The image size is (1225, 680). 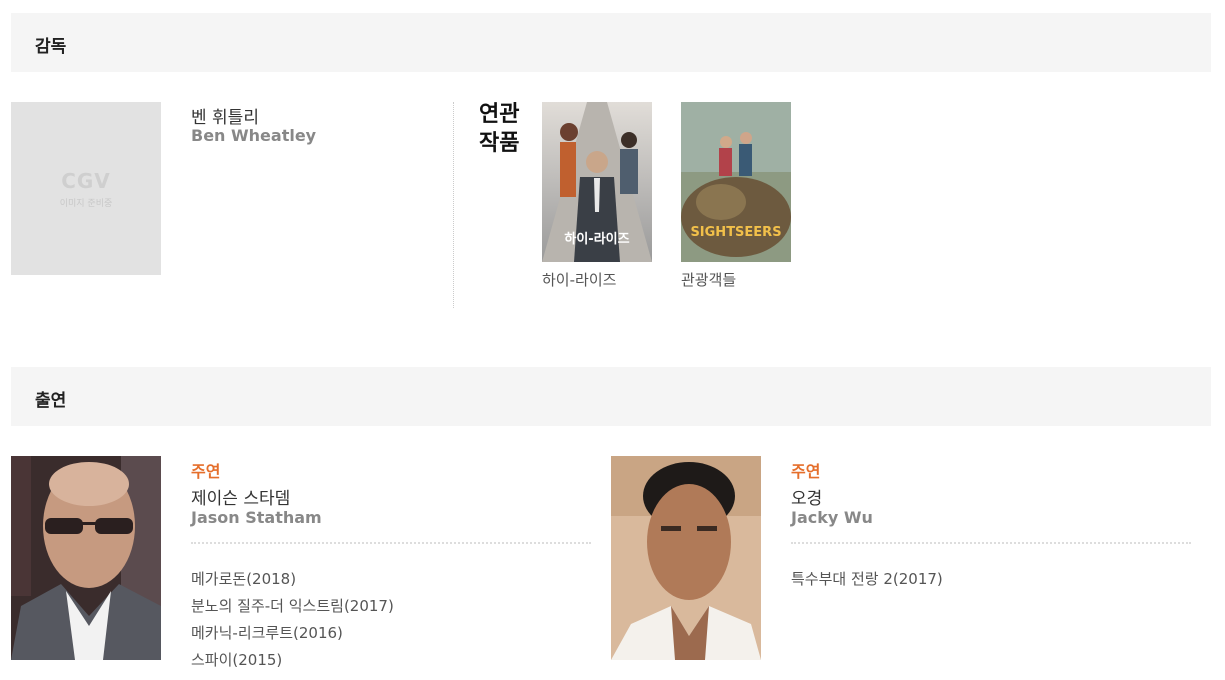 I want to click on related-work-title-sightseers: 관광객들, so click(x=708, y=279).